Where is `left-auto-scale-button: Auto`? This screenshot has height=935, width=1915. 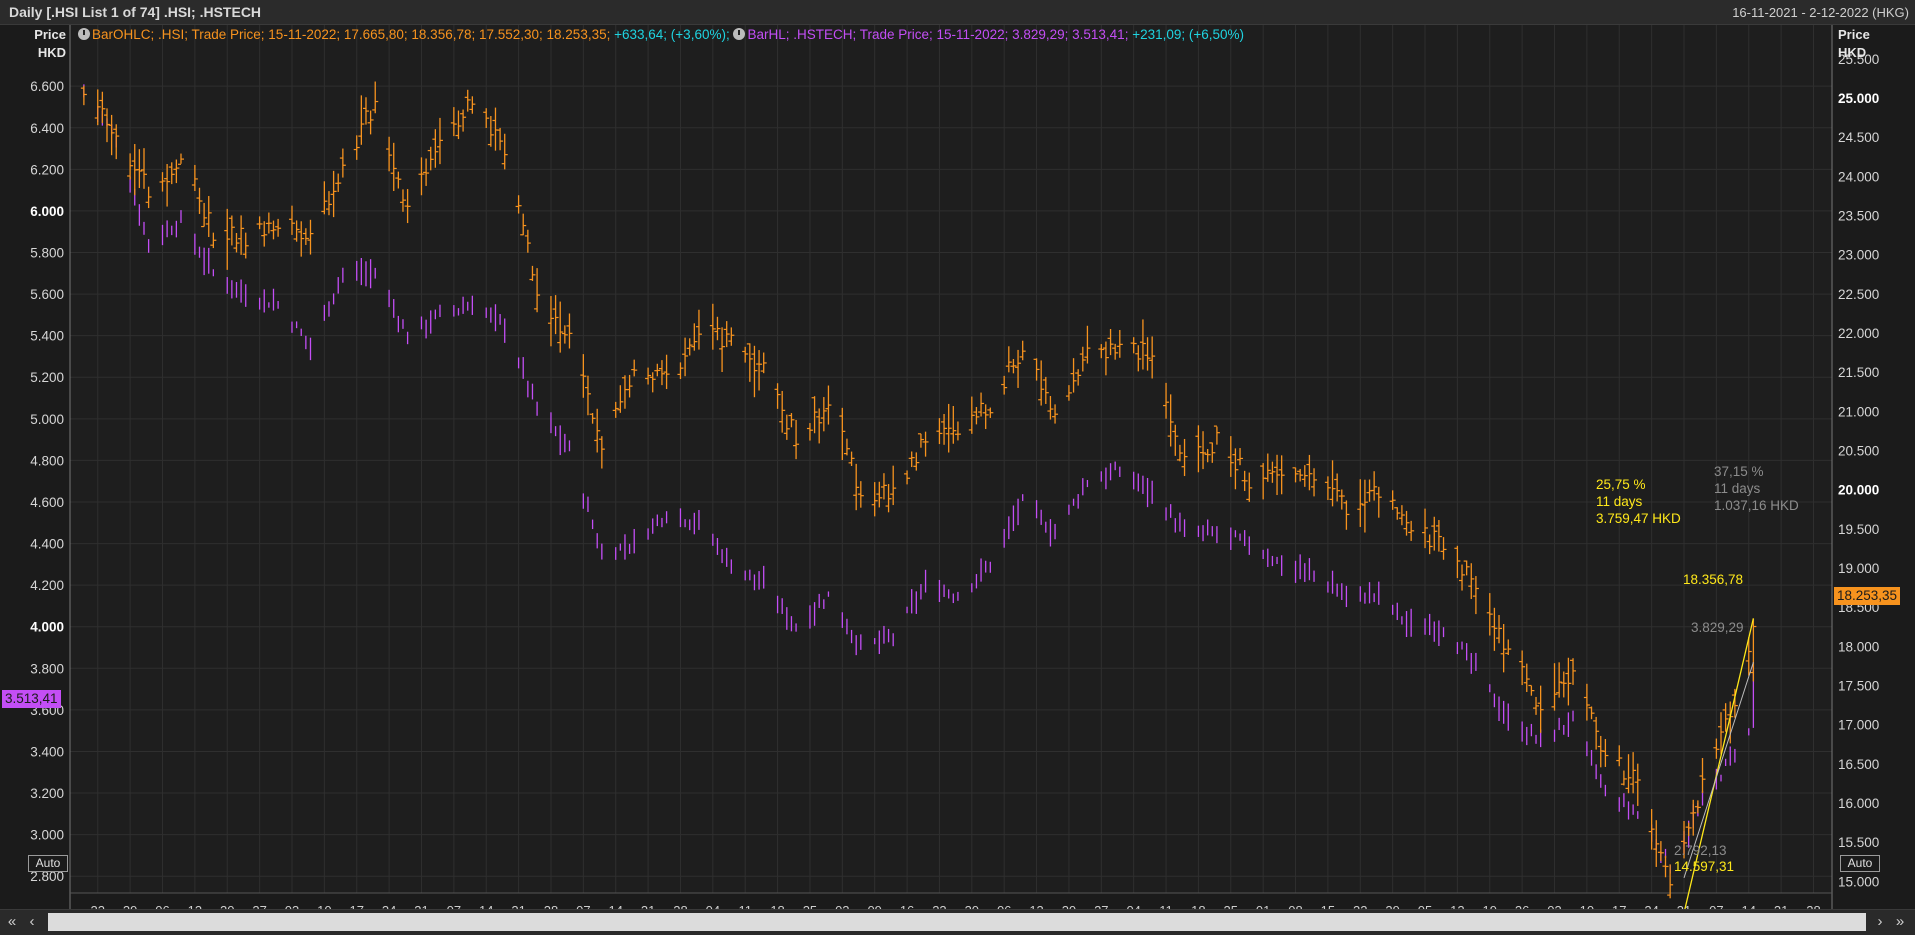 left-auto-scale-button: Auto is located at coordinates (48, 863).